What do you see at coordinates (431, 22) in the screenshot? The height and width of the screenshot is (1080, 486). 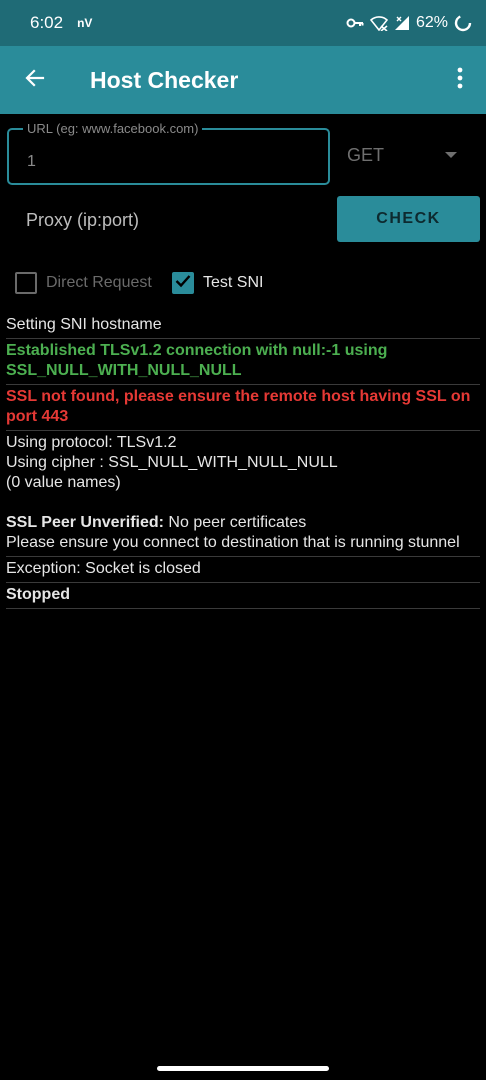 I see `battery-percent: 62%` at bounding box center [431, 22].